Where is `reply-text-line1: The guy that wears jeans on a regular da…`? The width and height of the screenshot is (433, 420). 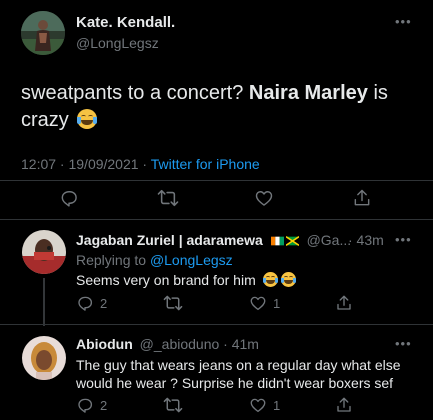
reply-text-line1: The guy that wears jeans on a regular da… is located at coordinates (238, 365).